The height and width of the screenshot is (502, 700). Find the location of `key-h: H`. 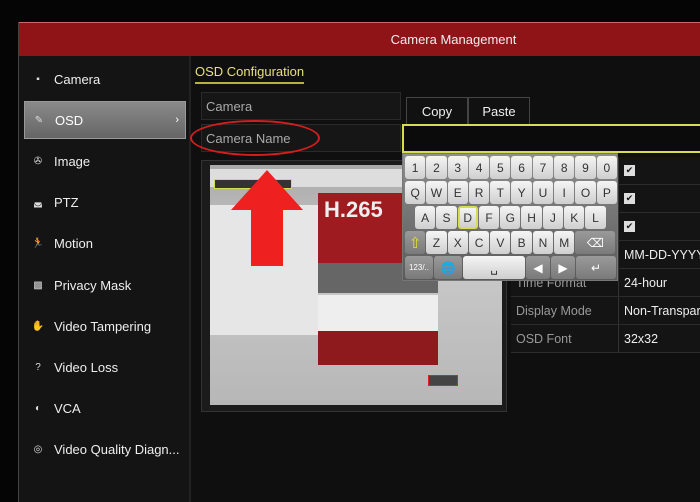

key-h: H is located at coordinates (531, 217).